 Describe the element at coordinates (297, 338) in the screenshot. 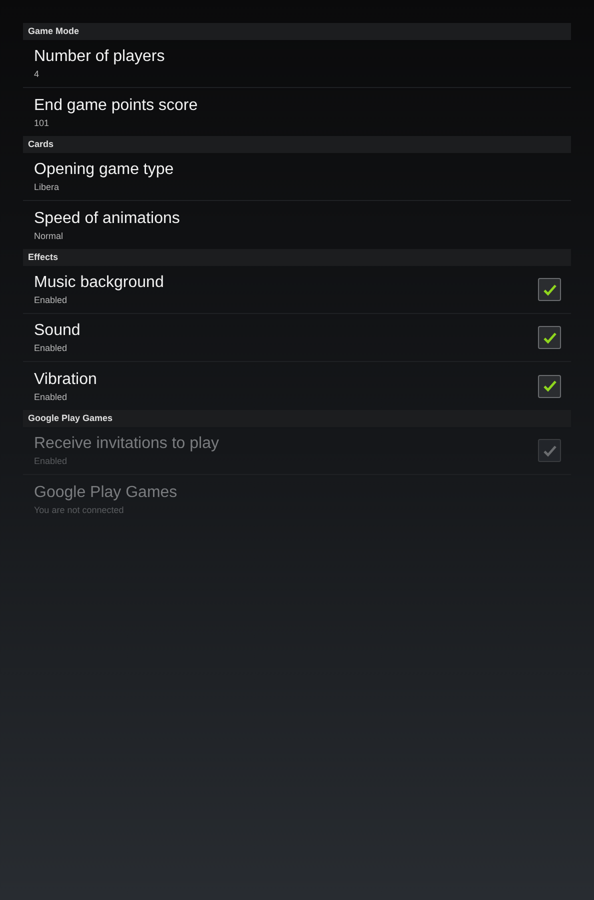

I see `preference-row: Sound Enabled` at that location.